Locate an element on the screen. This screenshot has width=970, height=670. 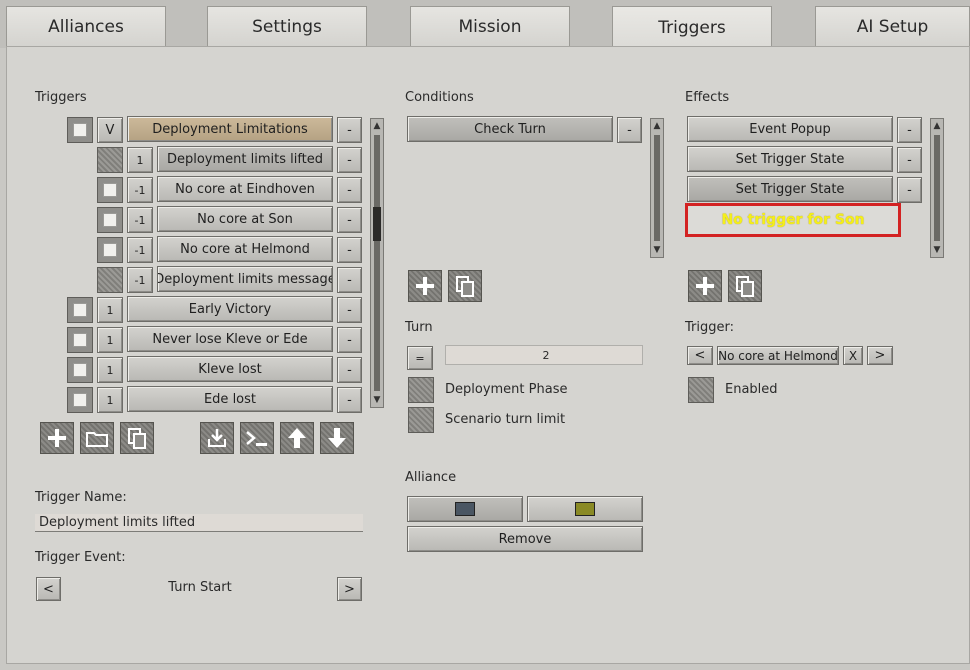
scroll-thumb is located at coordinates (377, 224).